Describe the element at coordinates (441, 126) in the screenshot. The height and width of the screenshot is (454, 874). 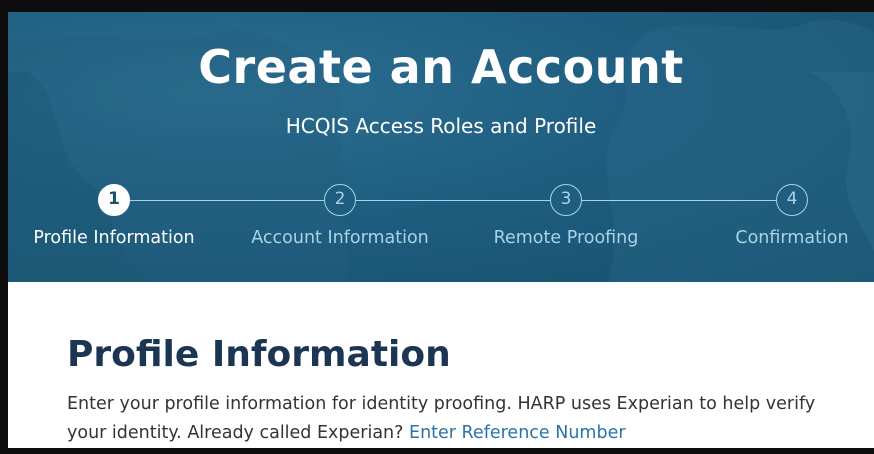
I see `page-subtitle: HCQIS Access Roles and Profile` at that location.